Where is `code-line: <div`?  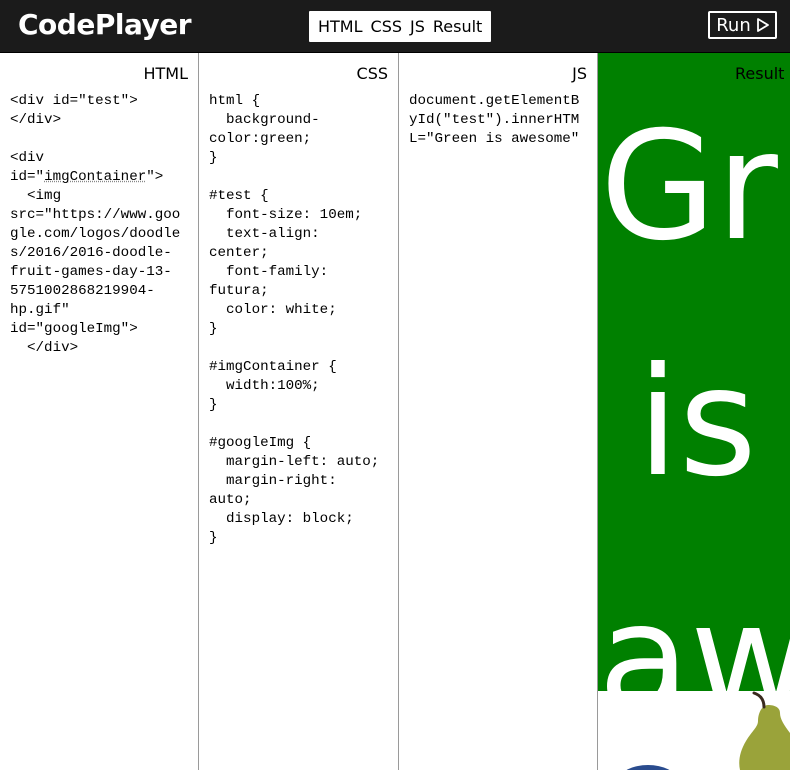 code-line: <div is located at coordinates (27, 158).